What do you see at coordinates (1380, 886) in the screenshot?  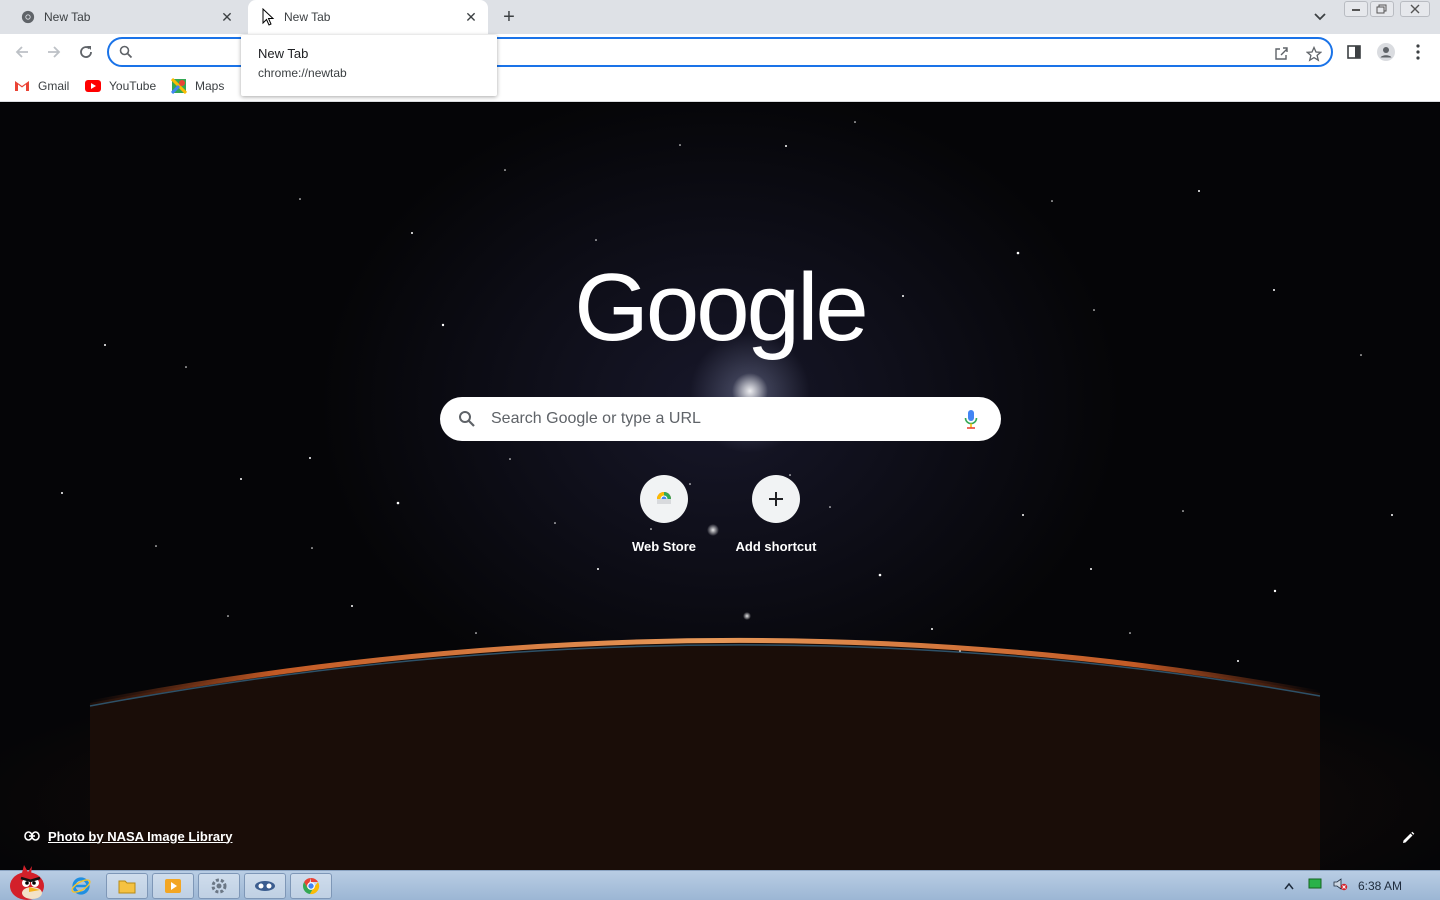 I see `clock: 6:38 AM` at bounding box center [1380, 886].